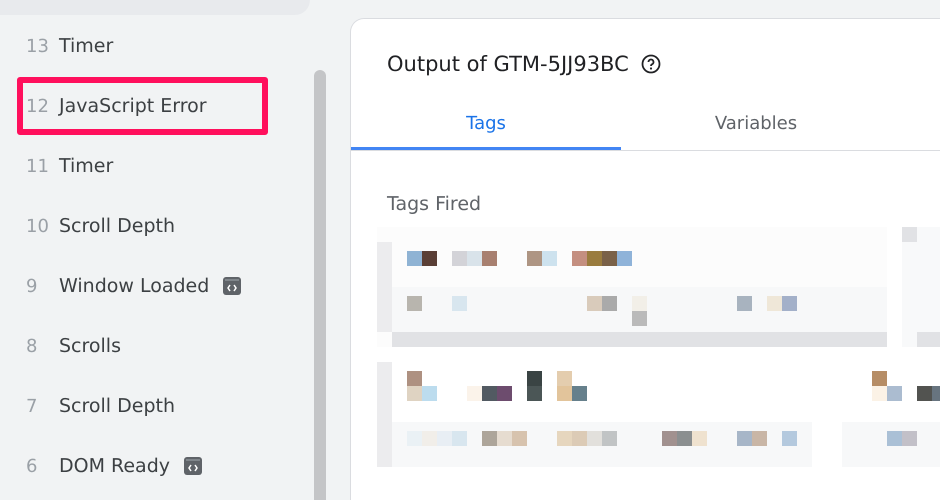  What do you see at coordinates (38, 106) in the screenshot?
I see `event-number: 12` at bounding box center [38, 106].